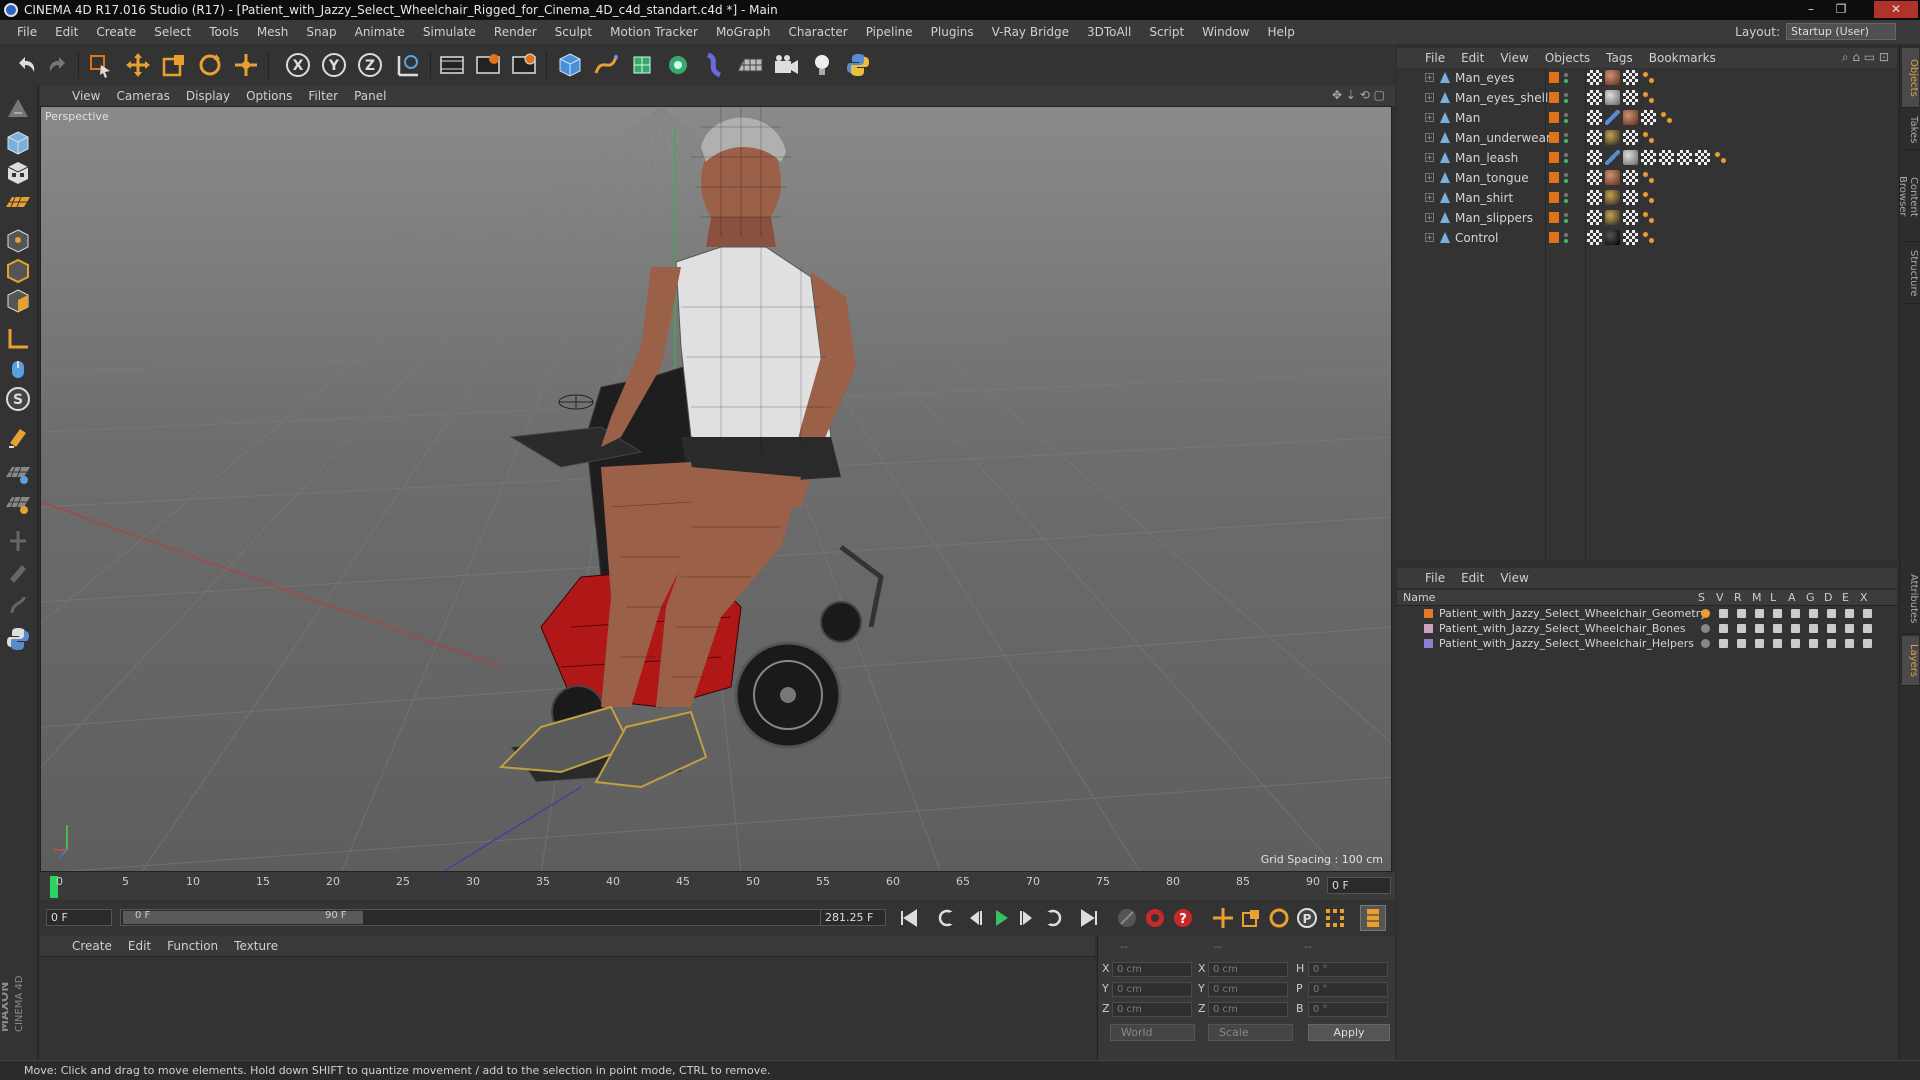  Describe the element at coordinates (100, 65) in the screenshot. I see `live-selection-icon` at that location.